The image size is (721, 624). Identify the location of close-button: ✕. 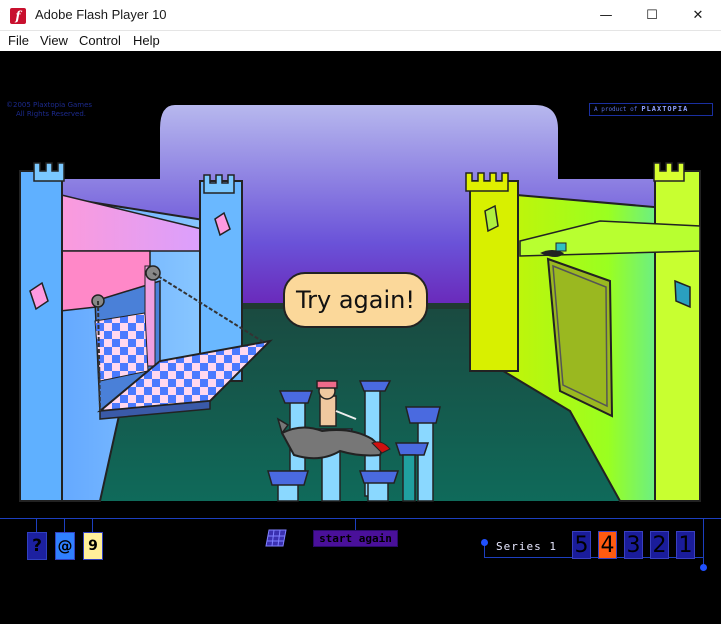
(698, 15).